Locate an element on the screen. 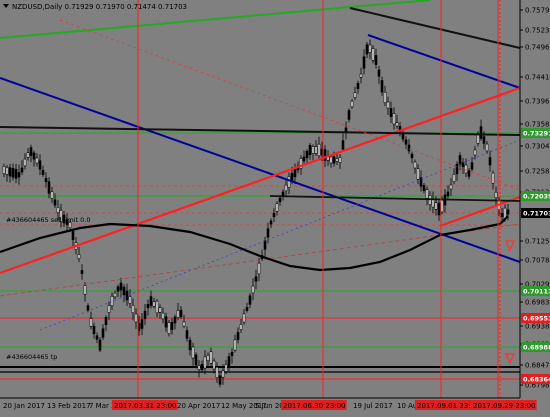 The image size is (550, 417). time-scale-label: 2017.09.29 23:00 is located at coordinates (504, 405).